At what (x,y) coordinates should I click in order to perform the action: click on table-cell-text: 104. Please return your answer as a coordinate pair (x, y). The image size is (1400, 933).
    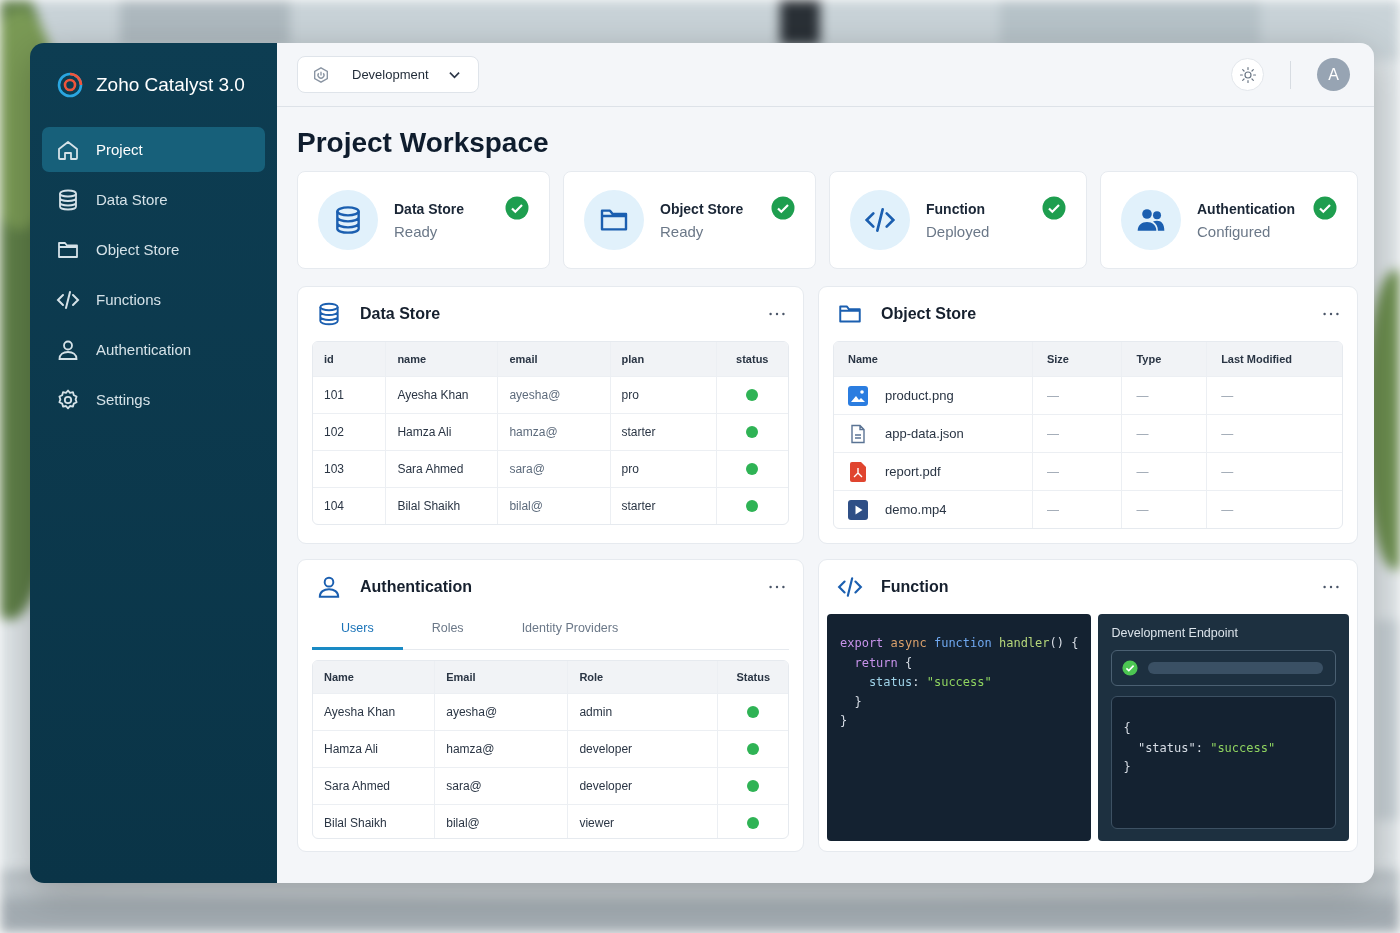
    Looking at the image, I should click on (334, 506).